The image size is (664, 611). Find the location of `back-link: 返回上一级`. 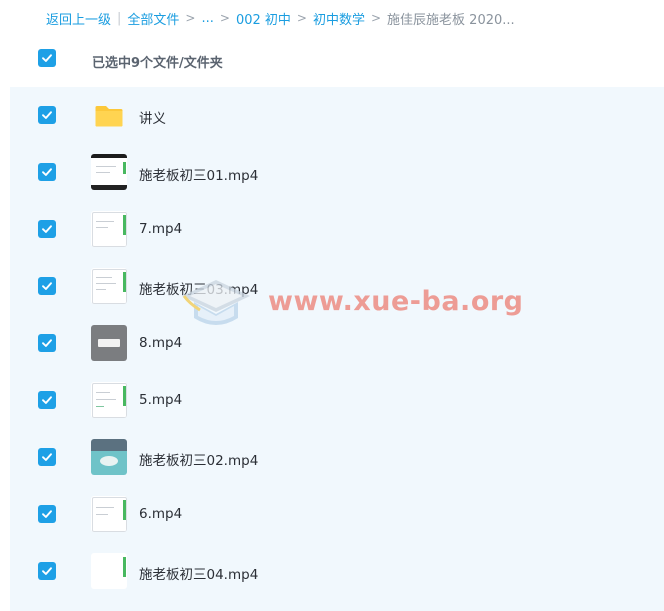

back-link: 返回上一级 is located at coordinates (78, 18).